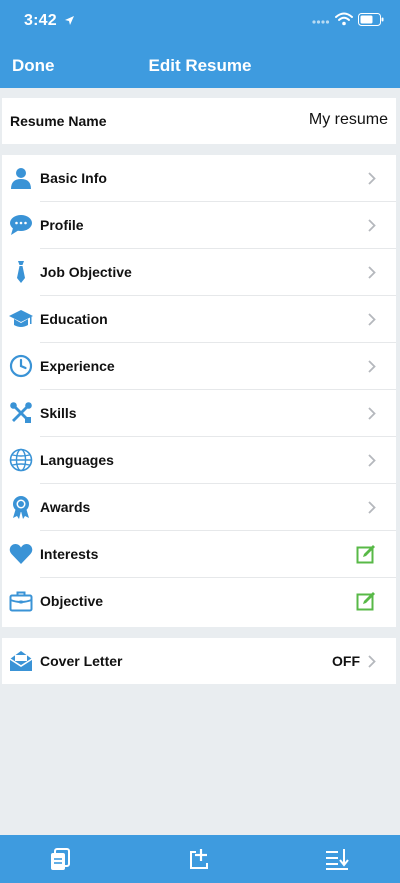  What do you see at coordinates (69, 20) in the screenshot?
I see `location-arrow-icon` at bounding box center [69, 20].